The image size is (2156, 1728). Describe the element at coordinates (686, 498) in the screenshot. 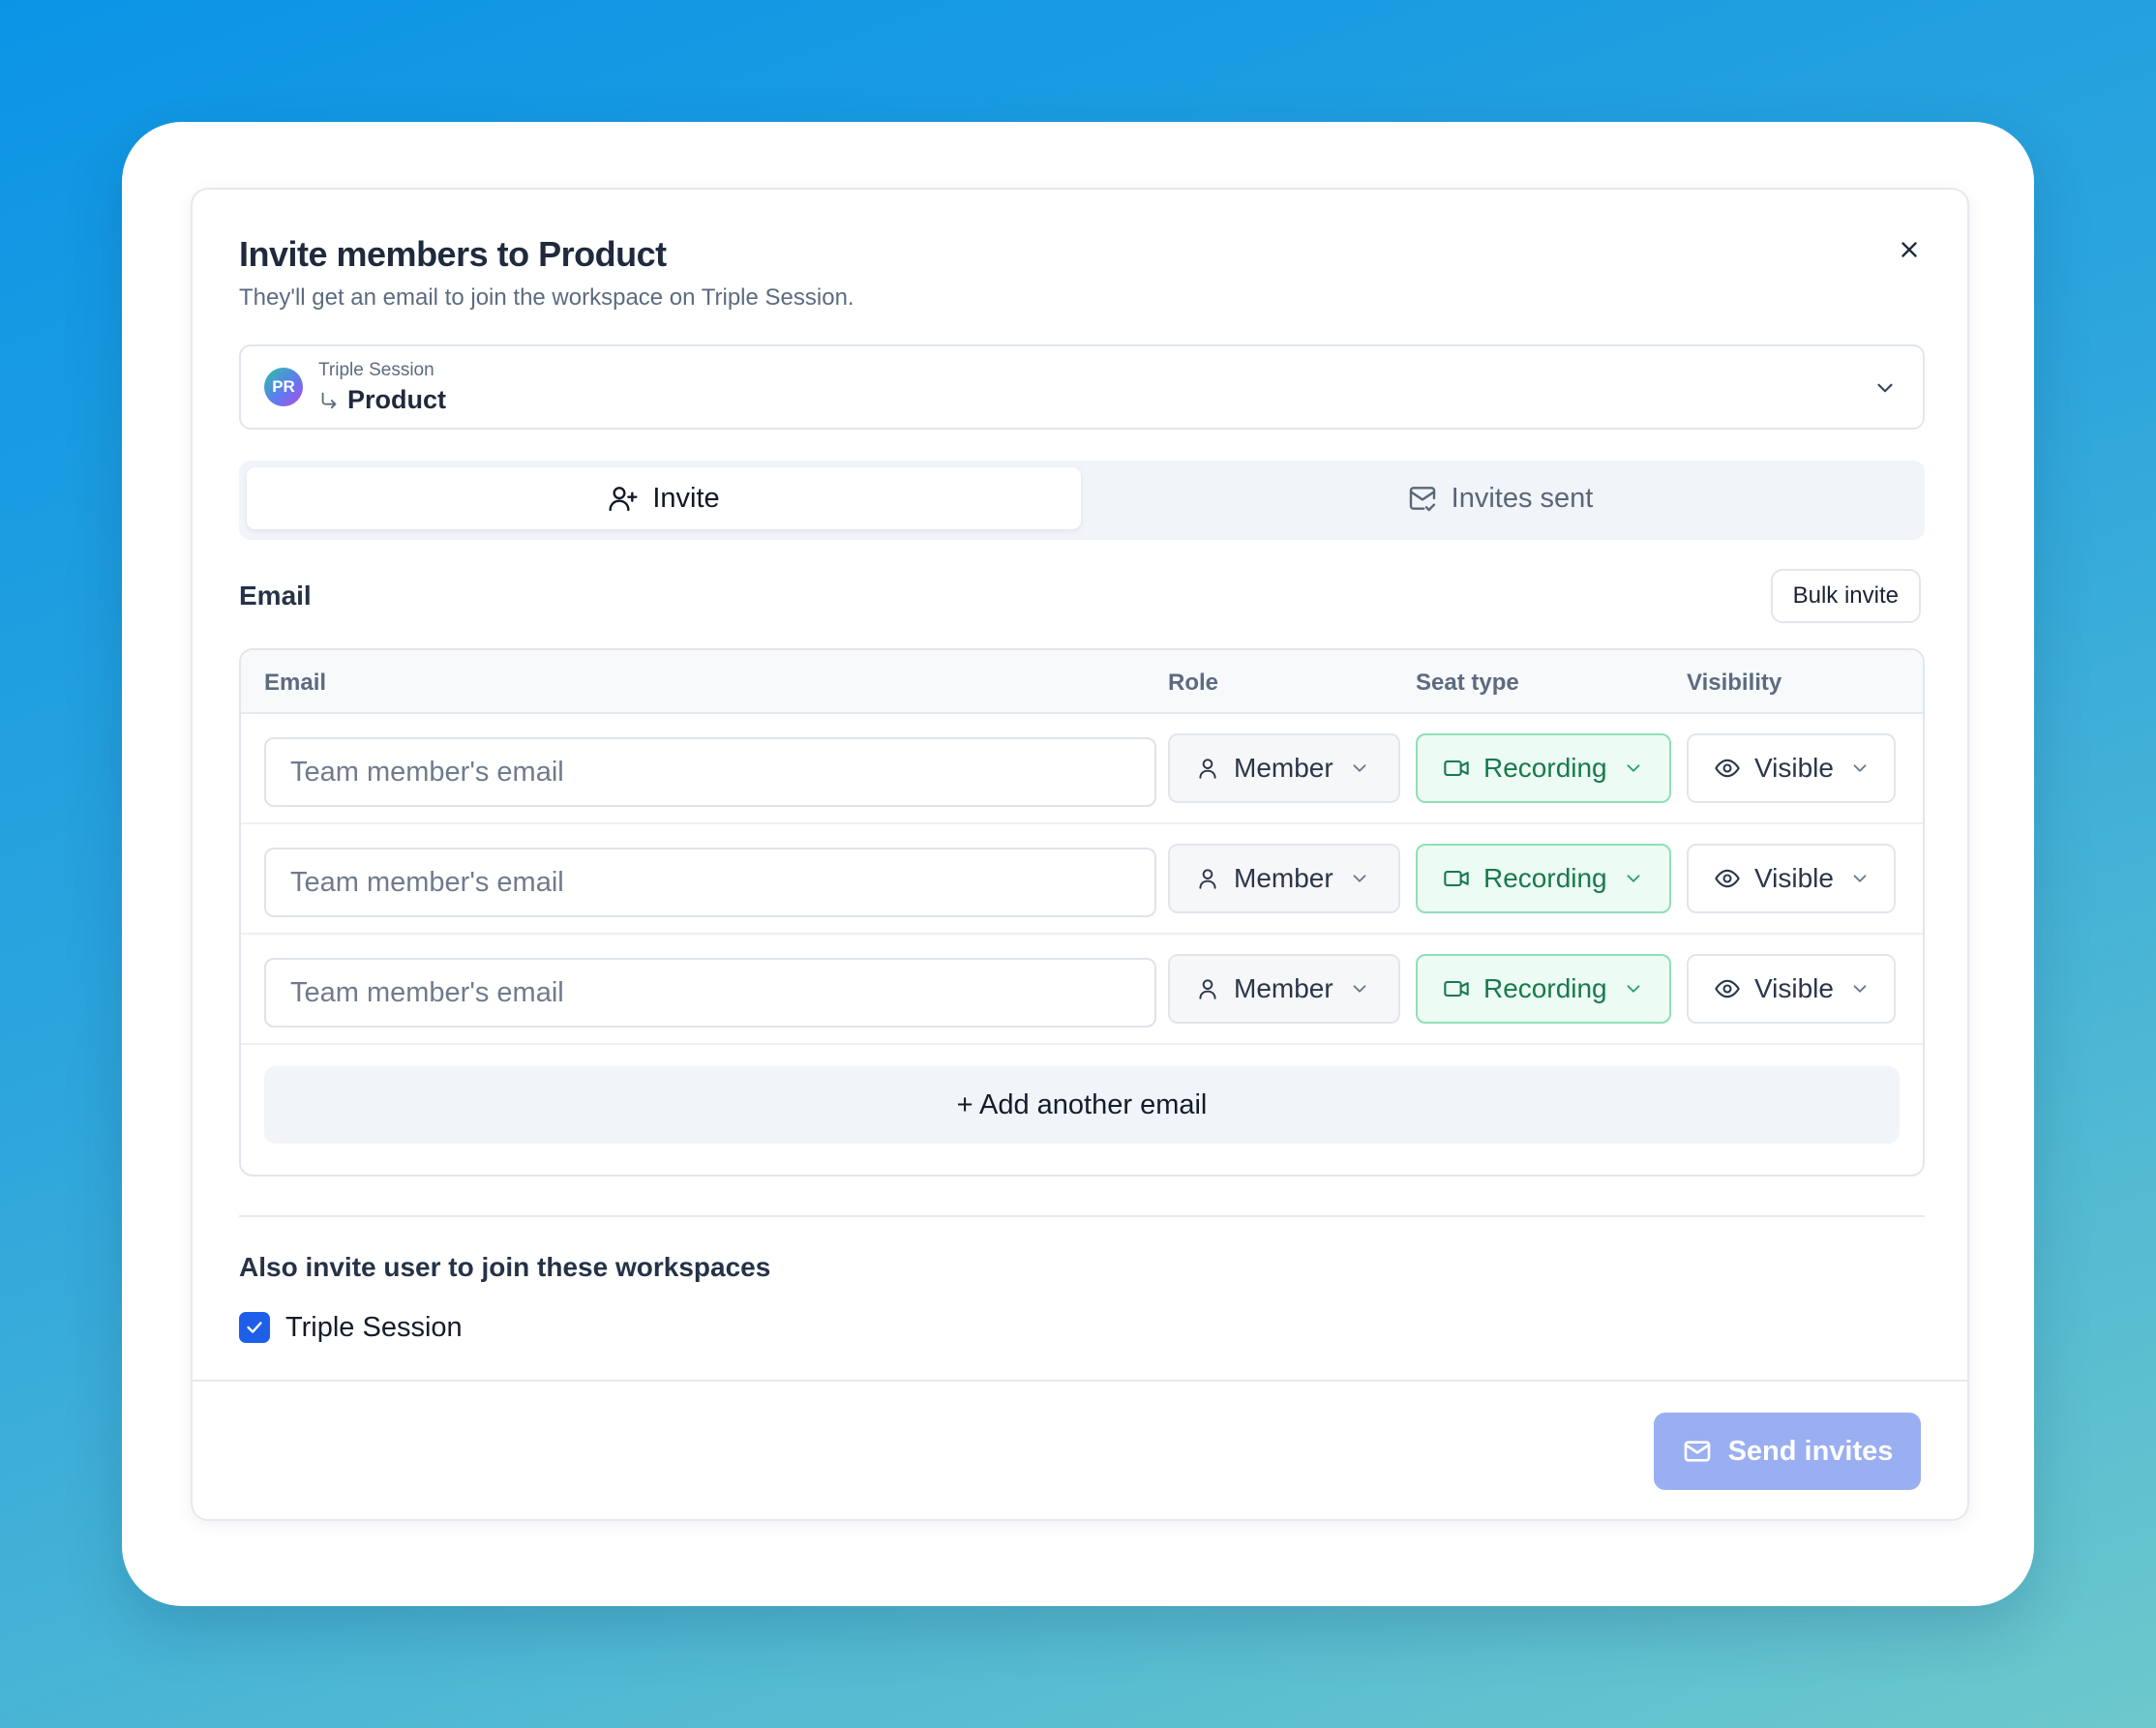

I see `tab-invite-label: Invite` at that location.